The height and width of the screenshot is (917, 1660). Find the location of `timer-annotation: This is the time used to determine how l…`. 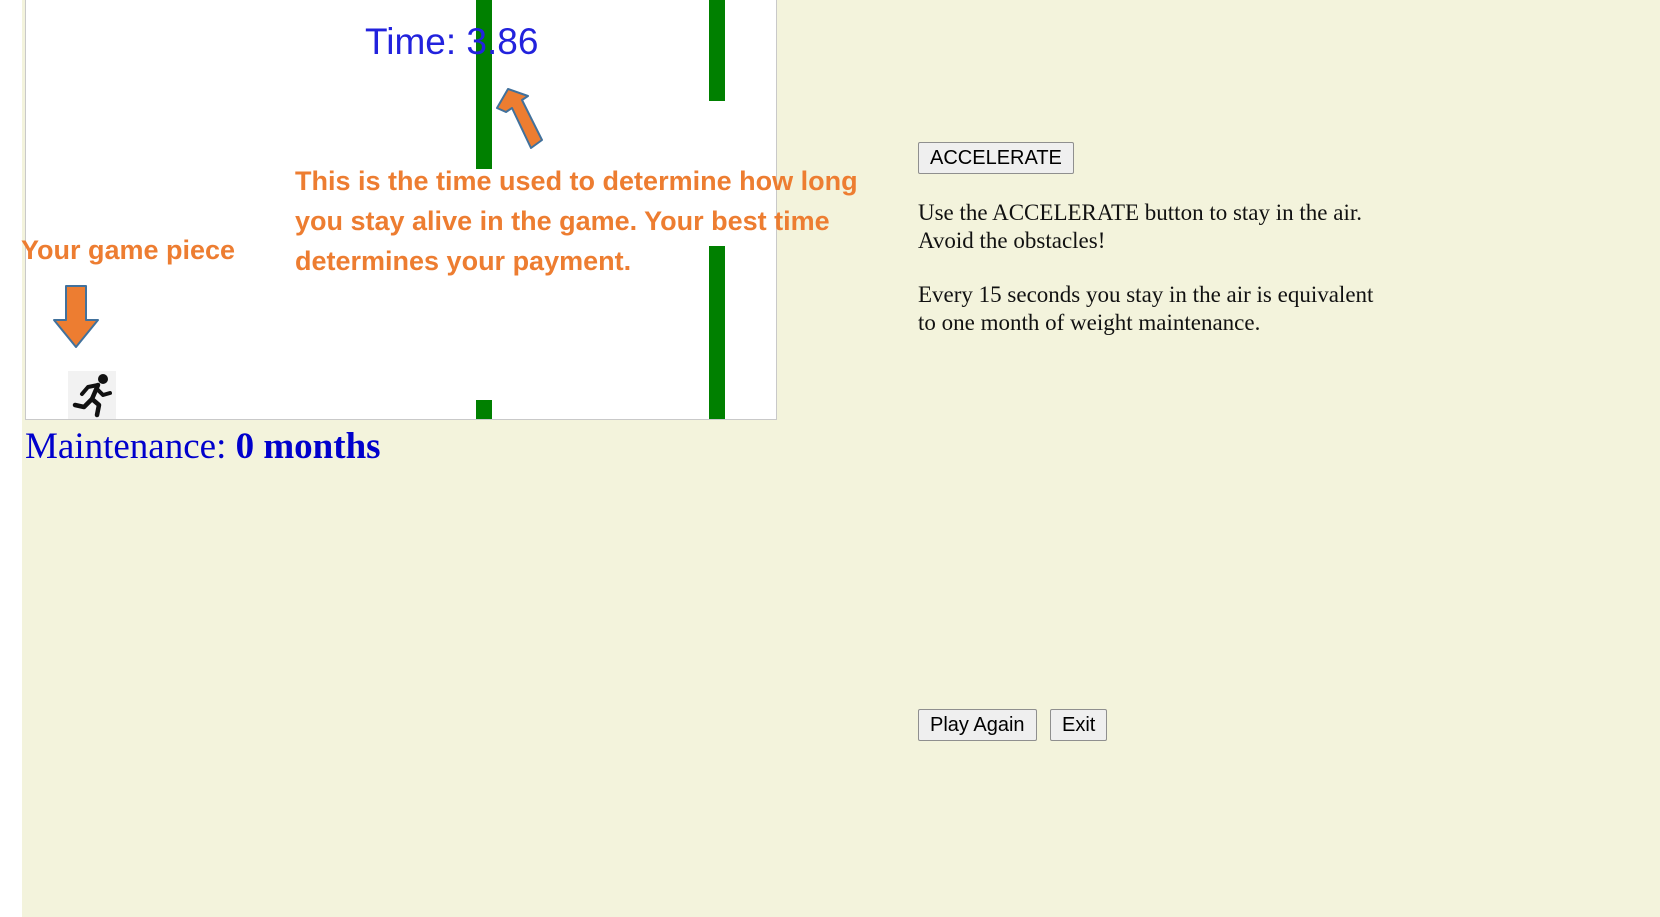

timer-annotation: This is the time used to determine how l… is located at coordinates (576, 221).